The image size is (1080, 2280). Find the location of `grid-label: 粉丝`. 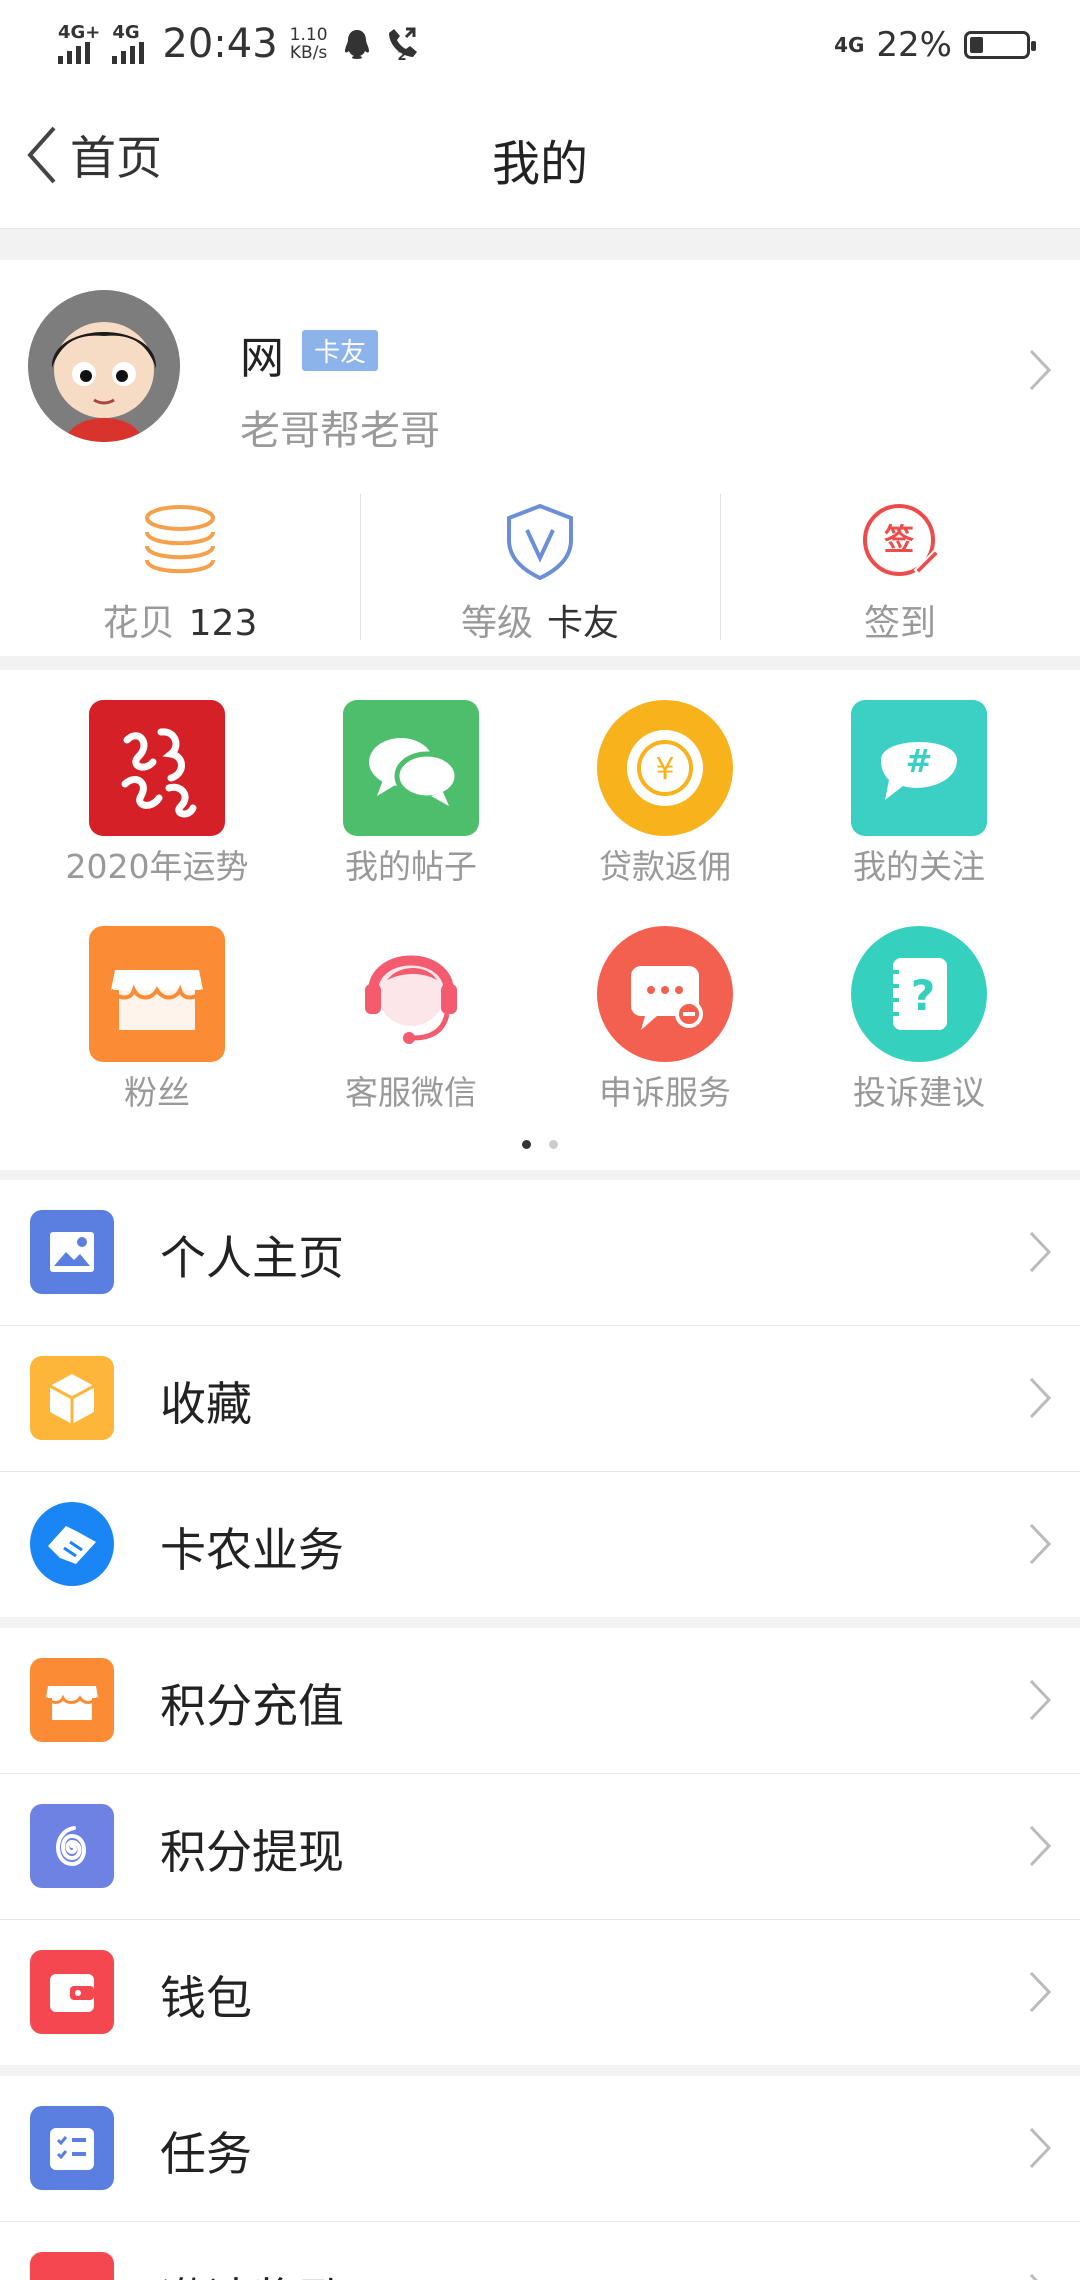

grid-label: 粉丝 is located at coordinates (157, 1092).